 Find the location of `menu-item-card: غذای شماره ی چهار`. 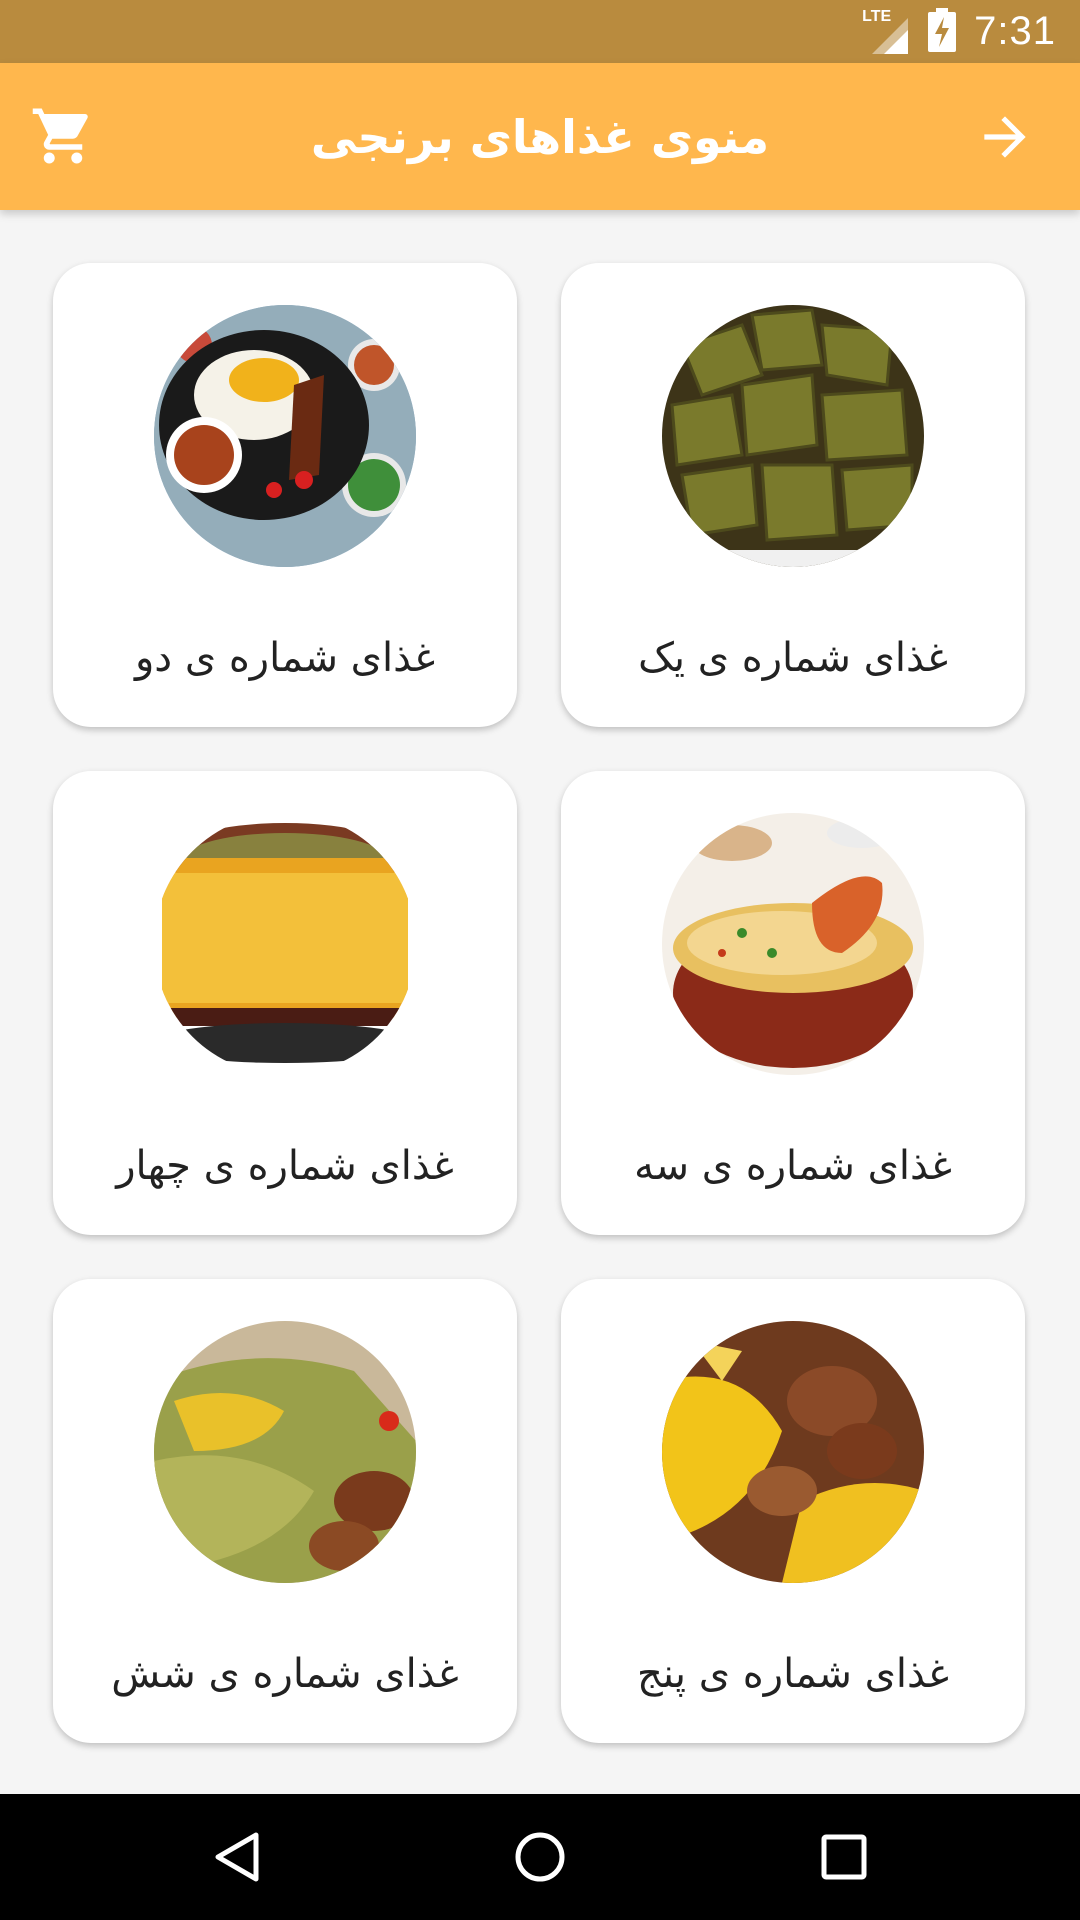

menu-item-card: غذای شماره ی چهار is located at coordinates (285, 1003).